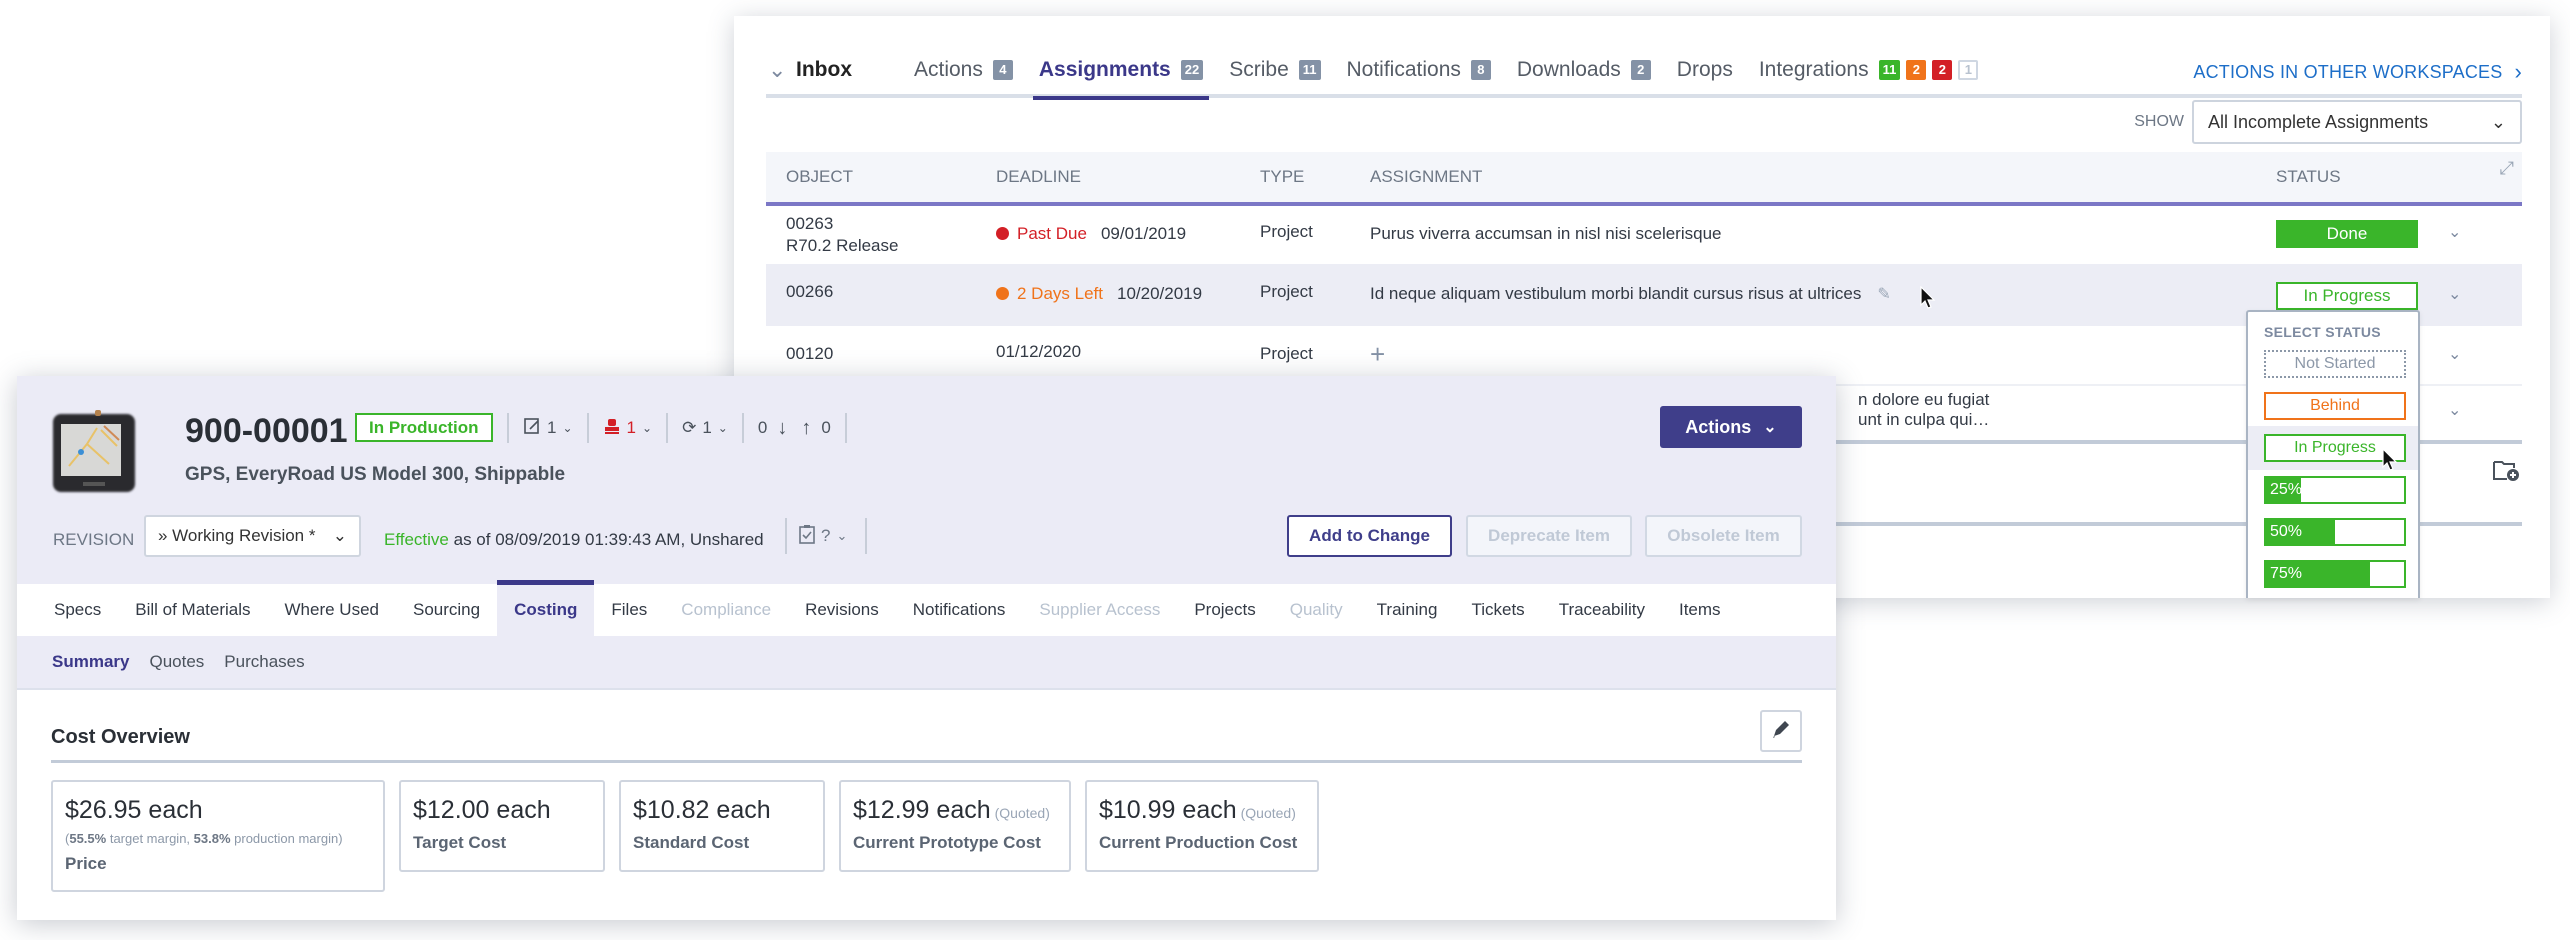 The width and height of the screenshot is (2570, 940). Describe the element at coordinates (2347, 234) in the screenshot. I see `status-button: Done` at that location.